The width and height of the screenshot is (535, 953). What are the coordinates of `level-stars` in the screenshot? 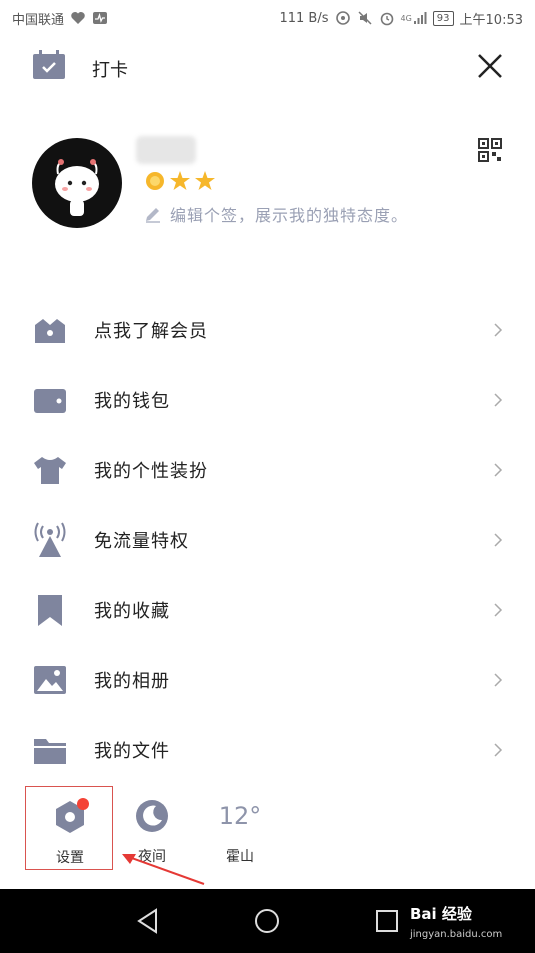 It's located at (180, 181).